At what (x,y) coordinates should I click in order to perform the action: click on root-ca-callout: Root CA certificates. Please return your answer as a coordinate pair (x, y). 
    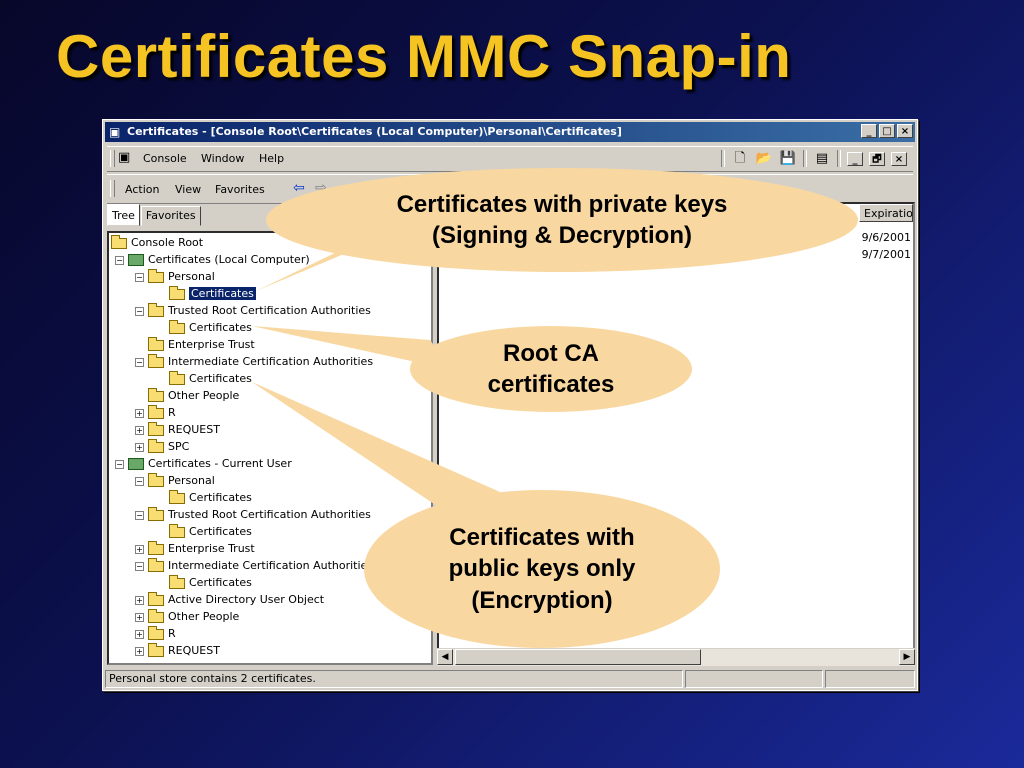
    Looking at the image, I should click on (551, 369).